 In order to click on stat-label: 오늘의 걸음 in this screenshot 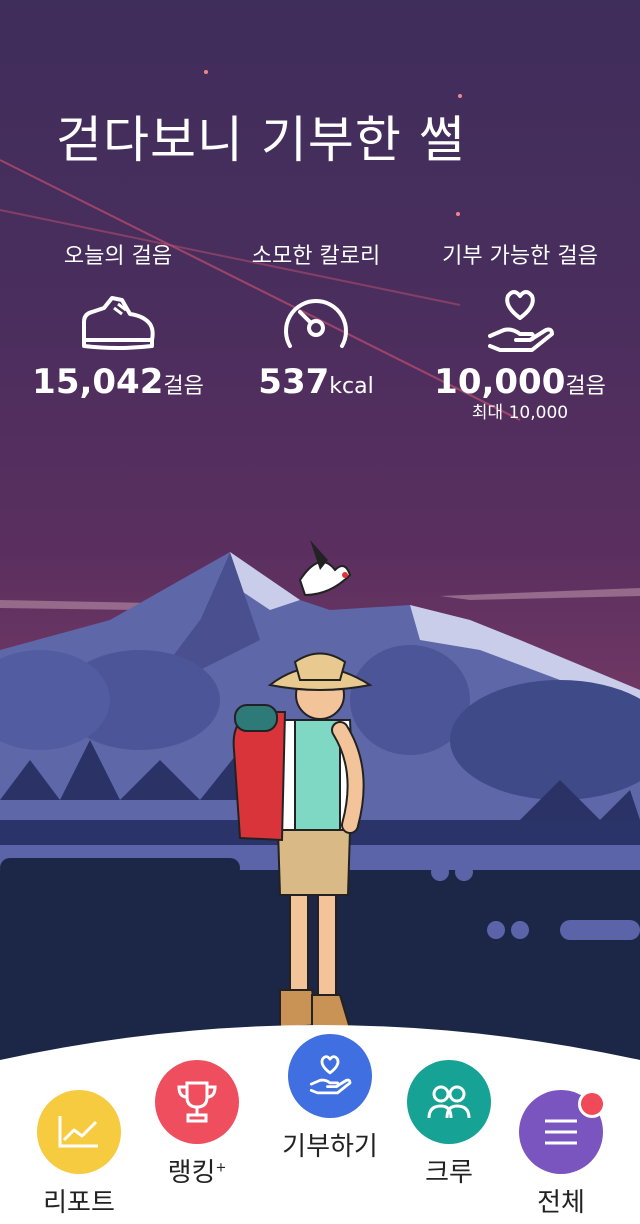, I will do `click(118, 256)`.